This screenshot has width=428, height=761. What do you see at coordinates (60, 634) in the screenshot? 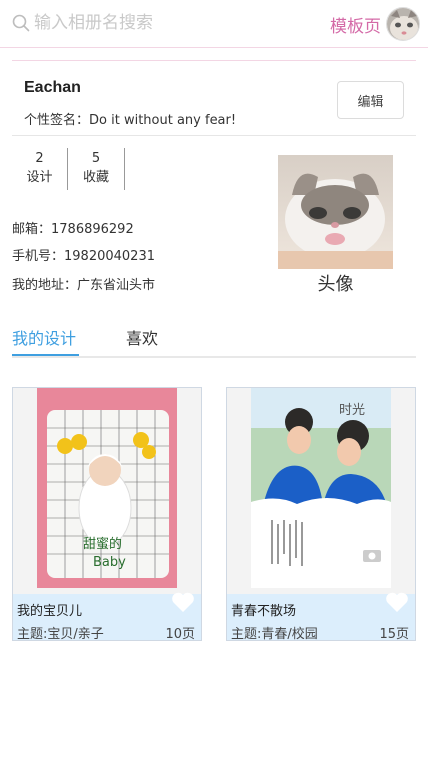
I see `design-theme: 主题:宝贝/亲子` at bounding box center [60, 634].